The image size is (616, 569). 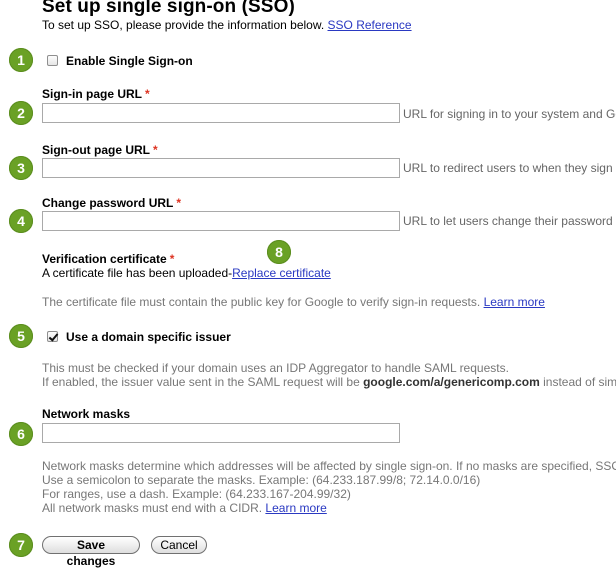 What do you see at coordinates (129, 61) in the screenshot?
I see `enable-sso-label: Enable Single Sign-on` at bounding box center [129, 61].